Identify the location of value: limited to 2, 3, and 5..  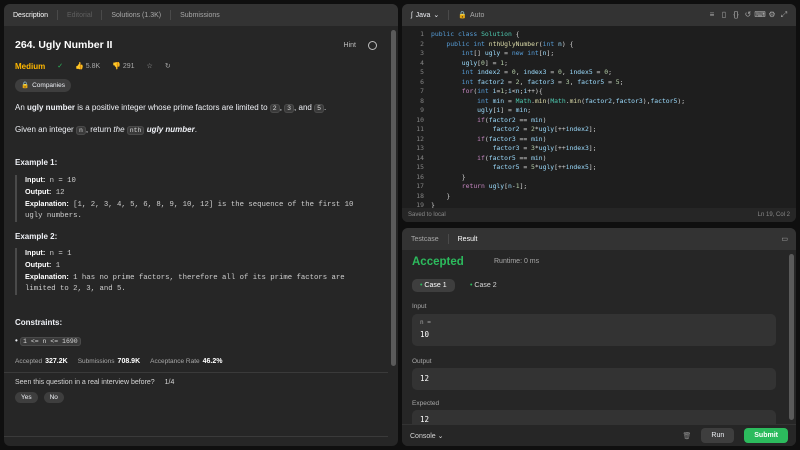
(75, 289).